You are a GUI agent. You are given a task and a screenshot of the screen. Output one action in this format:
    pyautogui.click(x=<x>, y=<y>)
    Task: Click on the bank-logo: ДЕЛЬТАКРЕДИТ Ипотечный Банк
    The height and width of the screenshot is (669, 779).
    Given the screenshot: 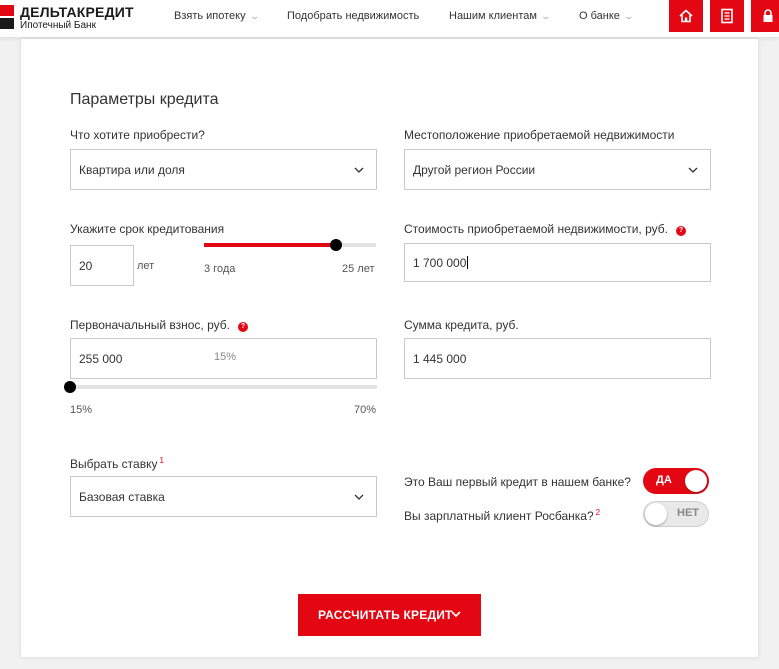 What is the action you would take?
    pyautogui.click(x=80, y=18)
    